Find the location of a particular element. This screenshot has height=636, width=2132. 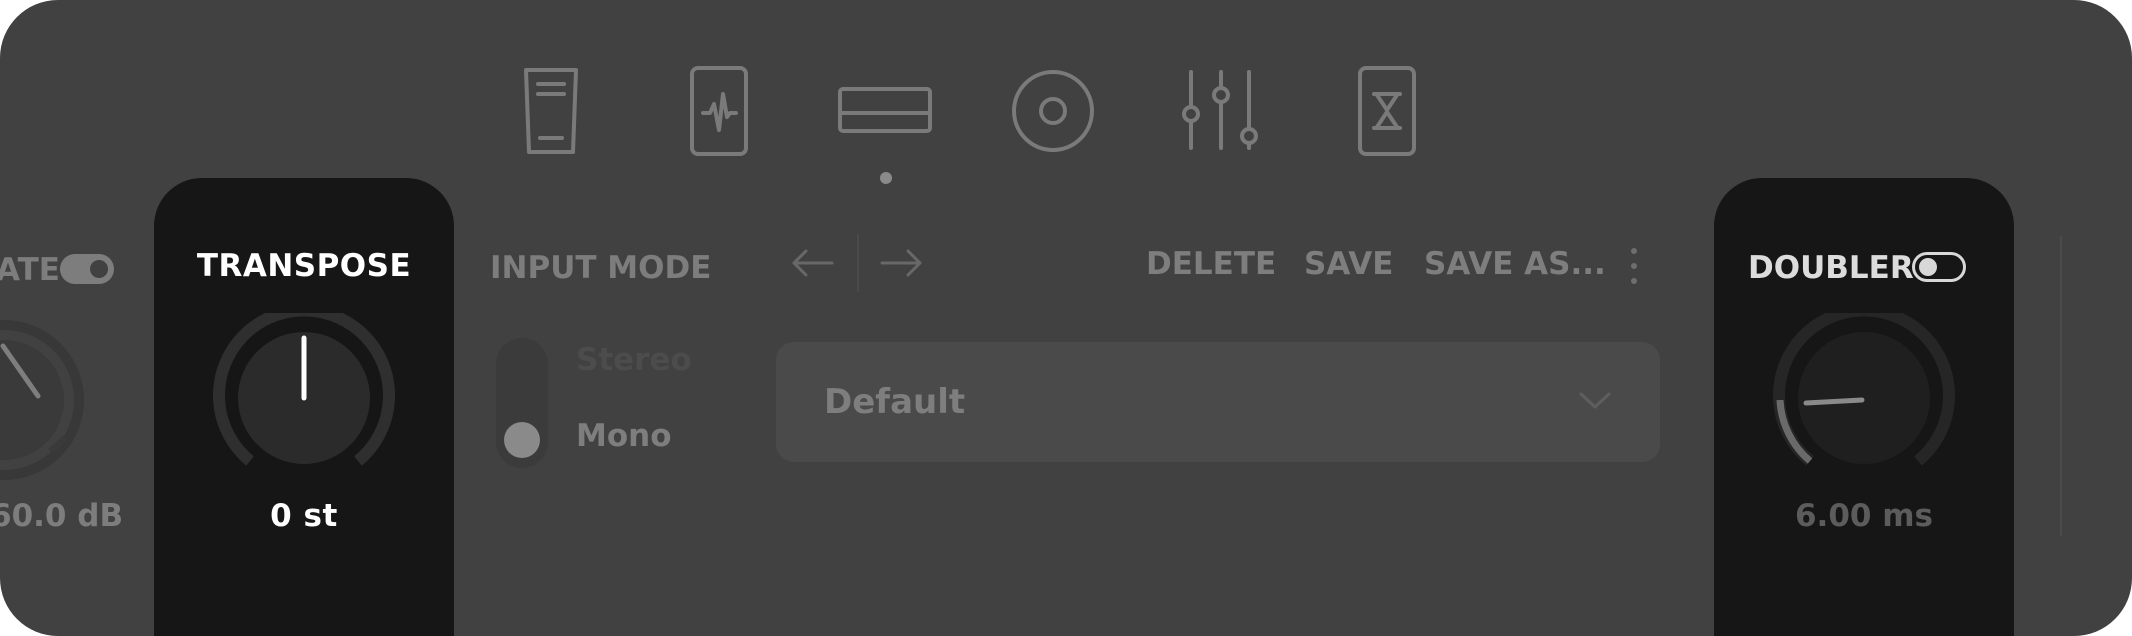

forward-arrow-icon is located at coordinates (901, 263).